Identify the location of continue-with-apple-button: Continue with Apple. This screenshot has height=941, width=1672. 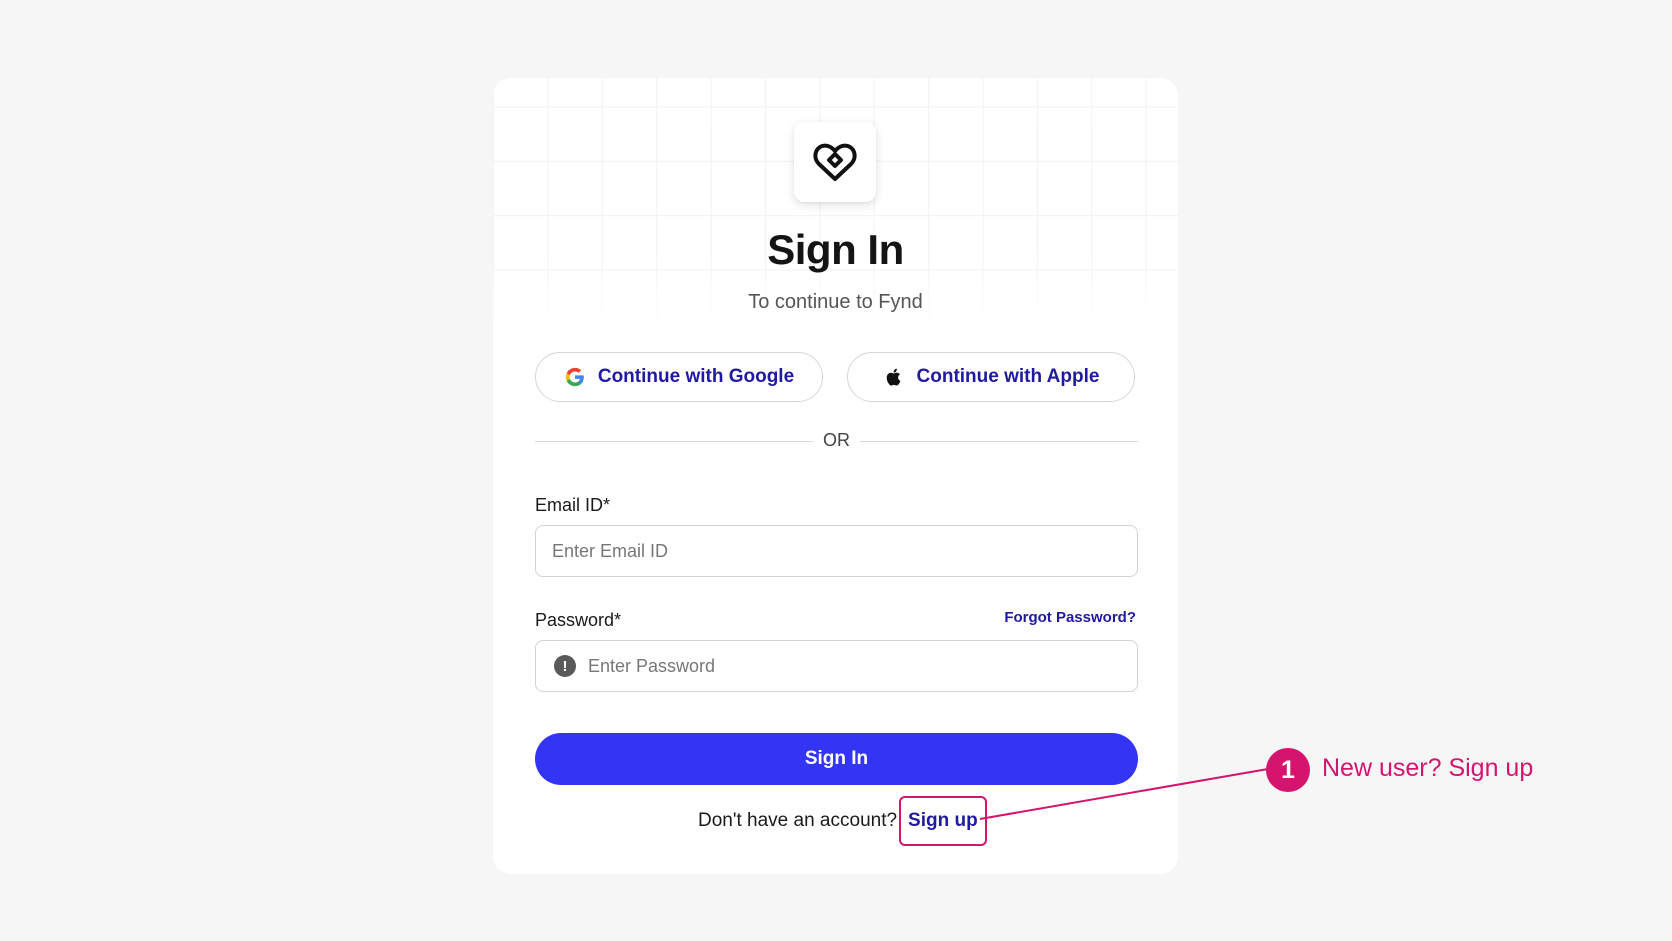
(991, 377).